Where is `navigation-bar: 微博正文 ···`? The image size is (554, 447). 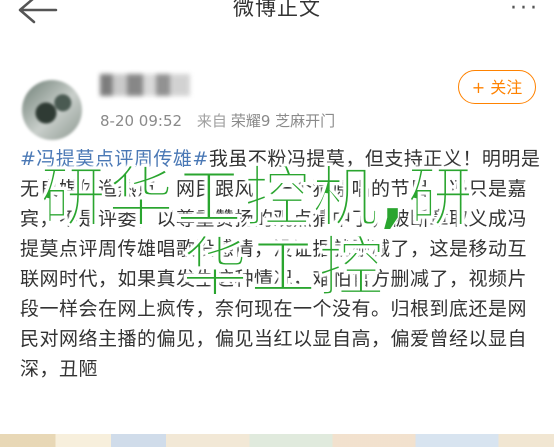
navigation-bar: 微博正文 ··· is located at coordinates (277, 17).